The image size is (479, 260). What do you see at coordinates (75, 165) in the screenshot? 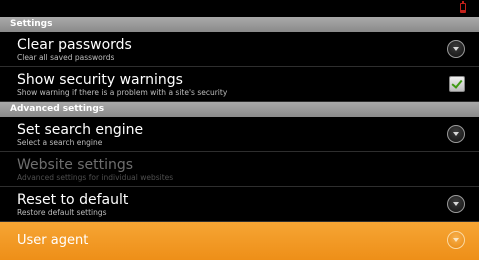
I see `website-settings-title: Website settings` at bounding box center [75, 165].